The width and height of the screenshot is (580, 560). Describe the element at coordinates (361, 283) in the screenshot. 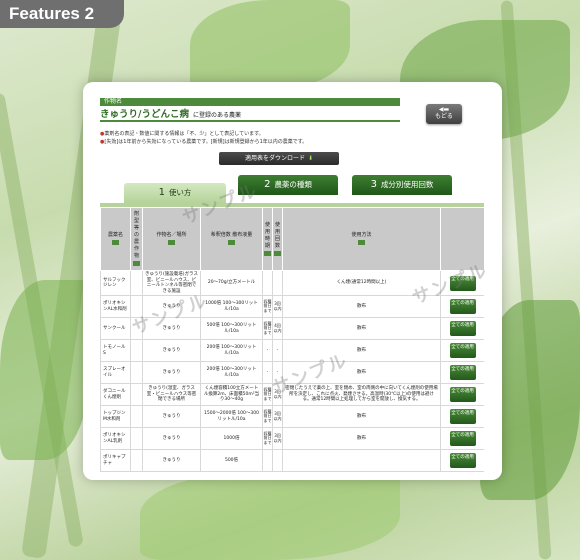

I see `cell-method: くん煙(通常12時間以上)` at that location.